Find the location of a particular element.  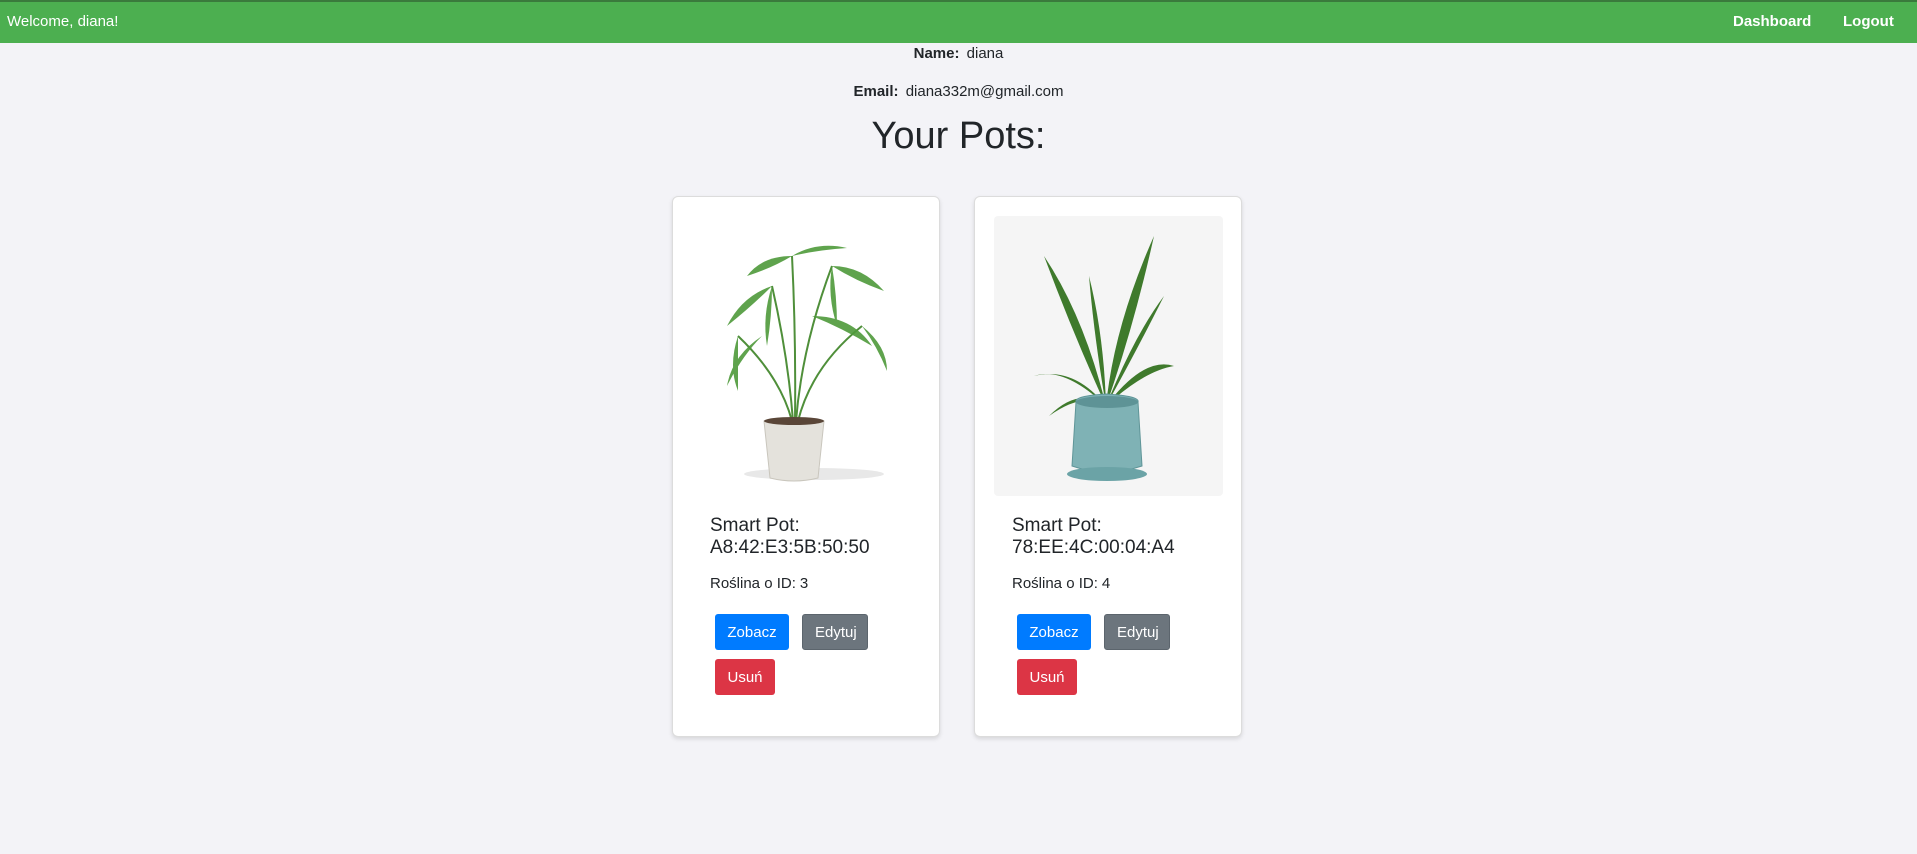

pot-mac: 78:EE:4C:00:04:A4 is located at coordinates (1093, 547).